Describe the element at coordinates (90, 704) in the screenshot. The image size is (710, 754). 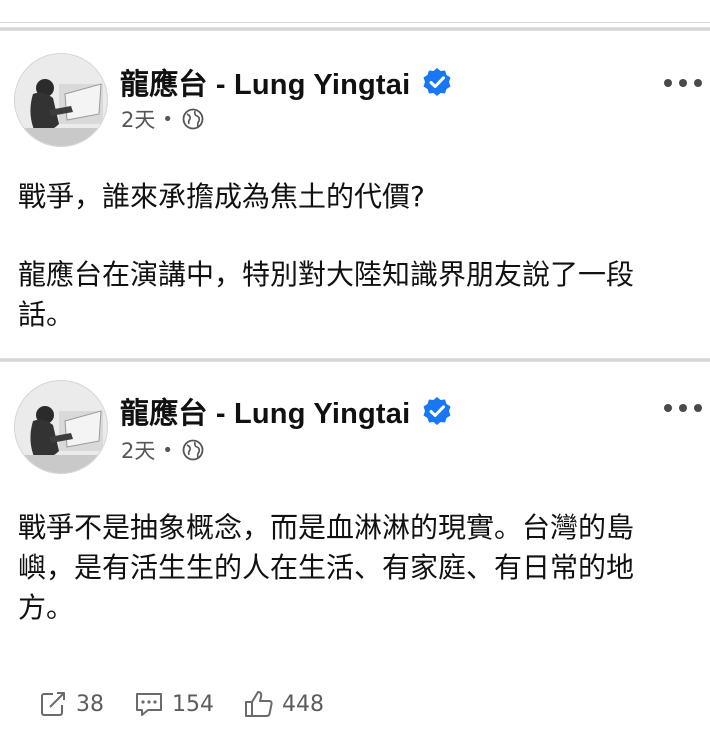
I see `share-count: 38` at that location.